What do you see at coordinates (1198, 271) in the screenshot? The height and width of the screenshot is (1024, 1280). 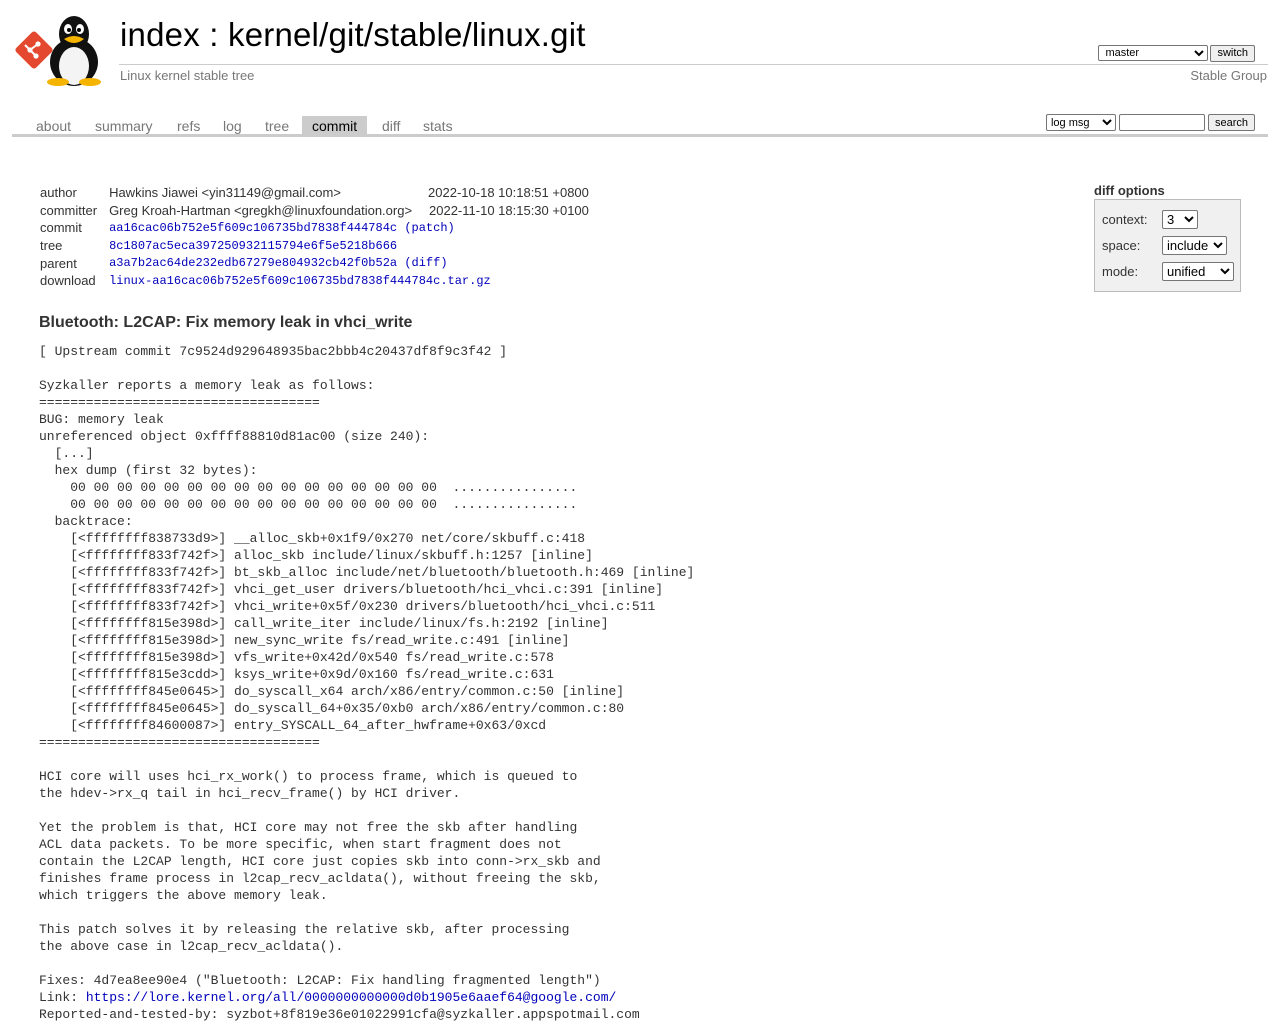 I see `mode-select: unified` at bounding box center [1198, 271].